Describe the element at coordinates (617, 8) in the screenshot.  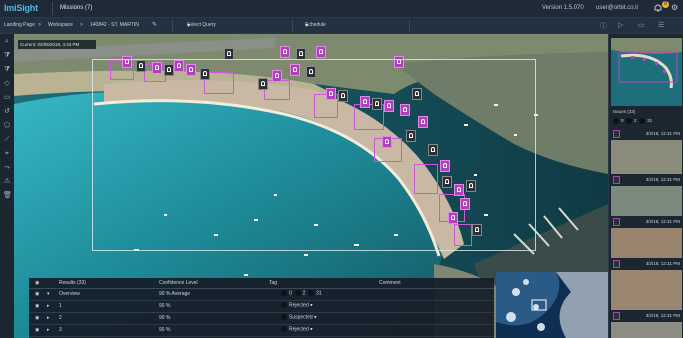
I see `user-menu: user@orbit.co.il` at that location.